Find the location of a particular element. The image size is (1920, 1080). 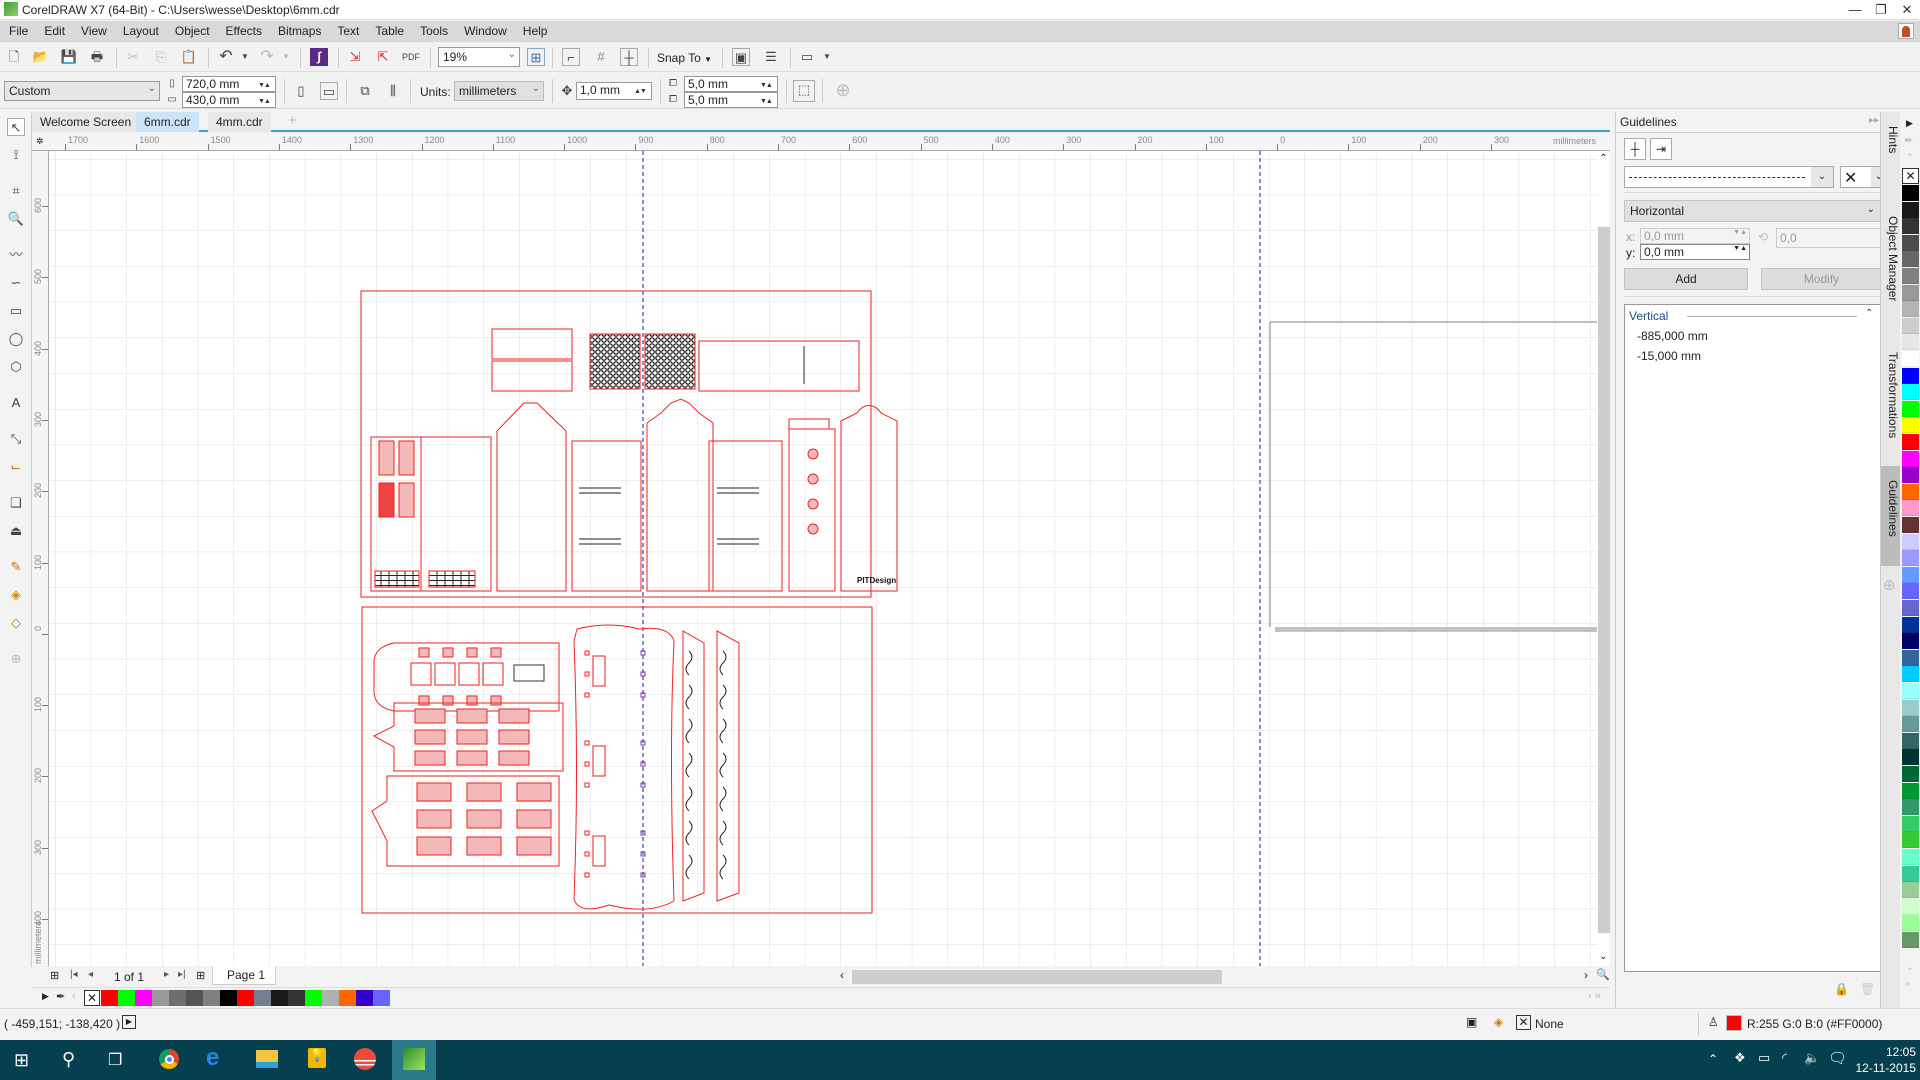

guide-x-input: 0,0 mm ▼▲ is located at coordinates (1695, 236).